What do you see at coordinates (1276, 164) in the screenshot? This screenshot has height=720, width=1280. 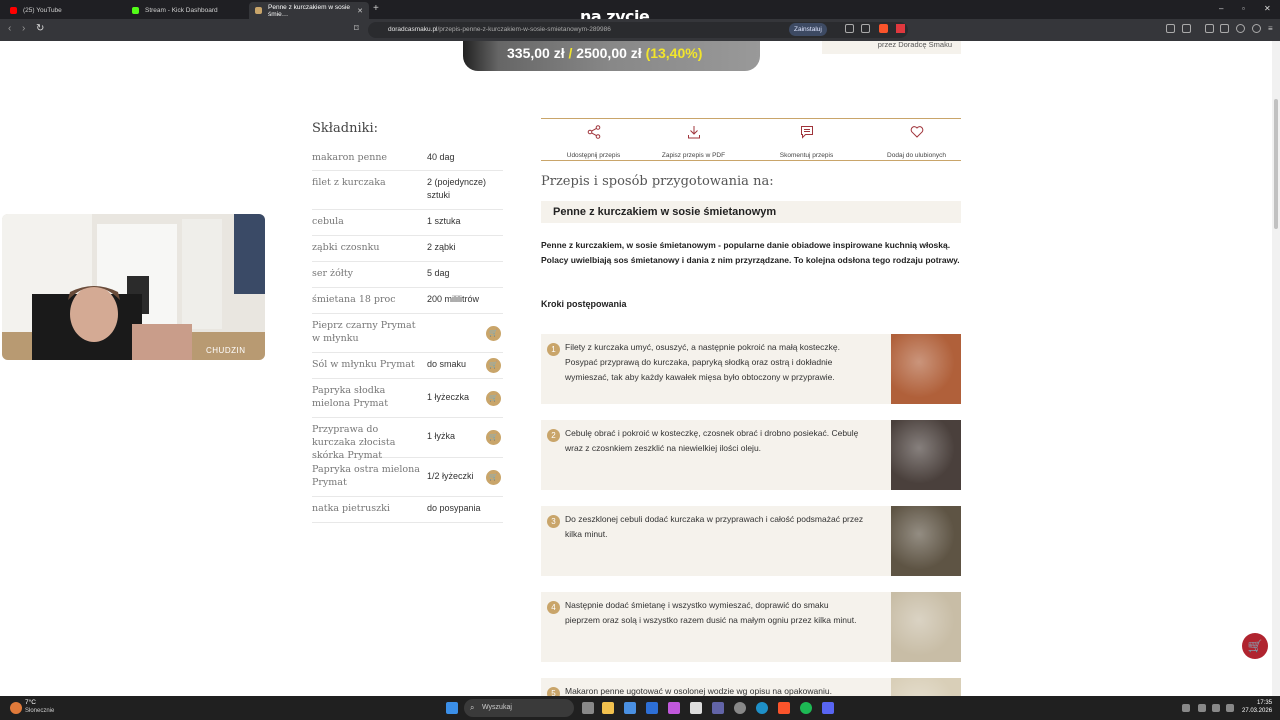 I see `scrollbar-thumb` at bounding box center [1276, 164].